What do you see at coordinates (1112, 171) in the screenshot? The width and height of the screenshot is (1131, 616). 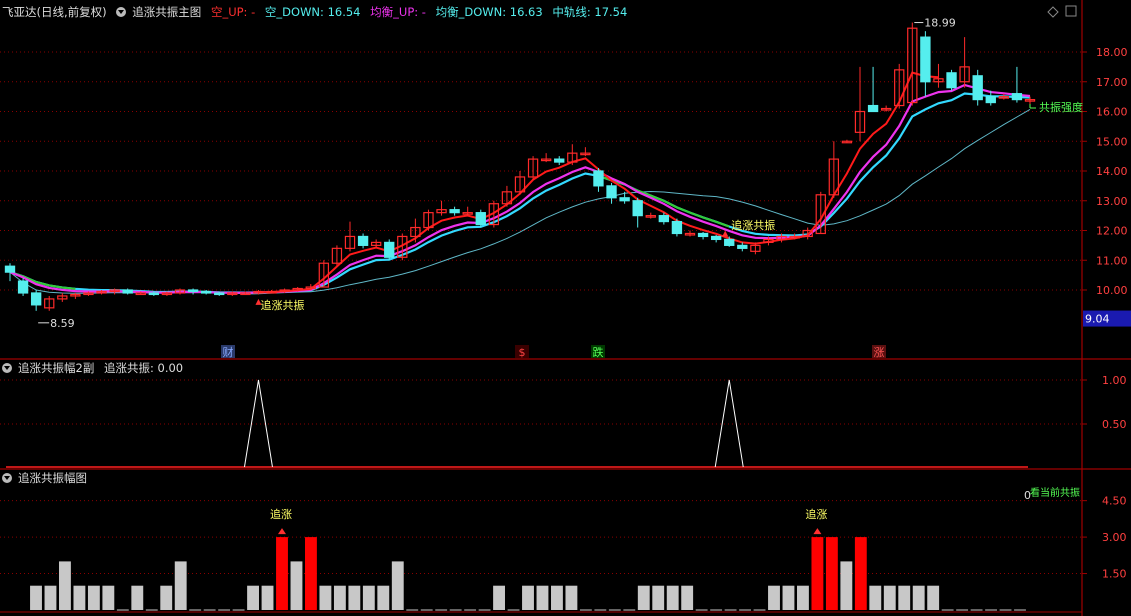 I see `y-tick-label: 14.00` at bounding box center [1112, 171].